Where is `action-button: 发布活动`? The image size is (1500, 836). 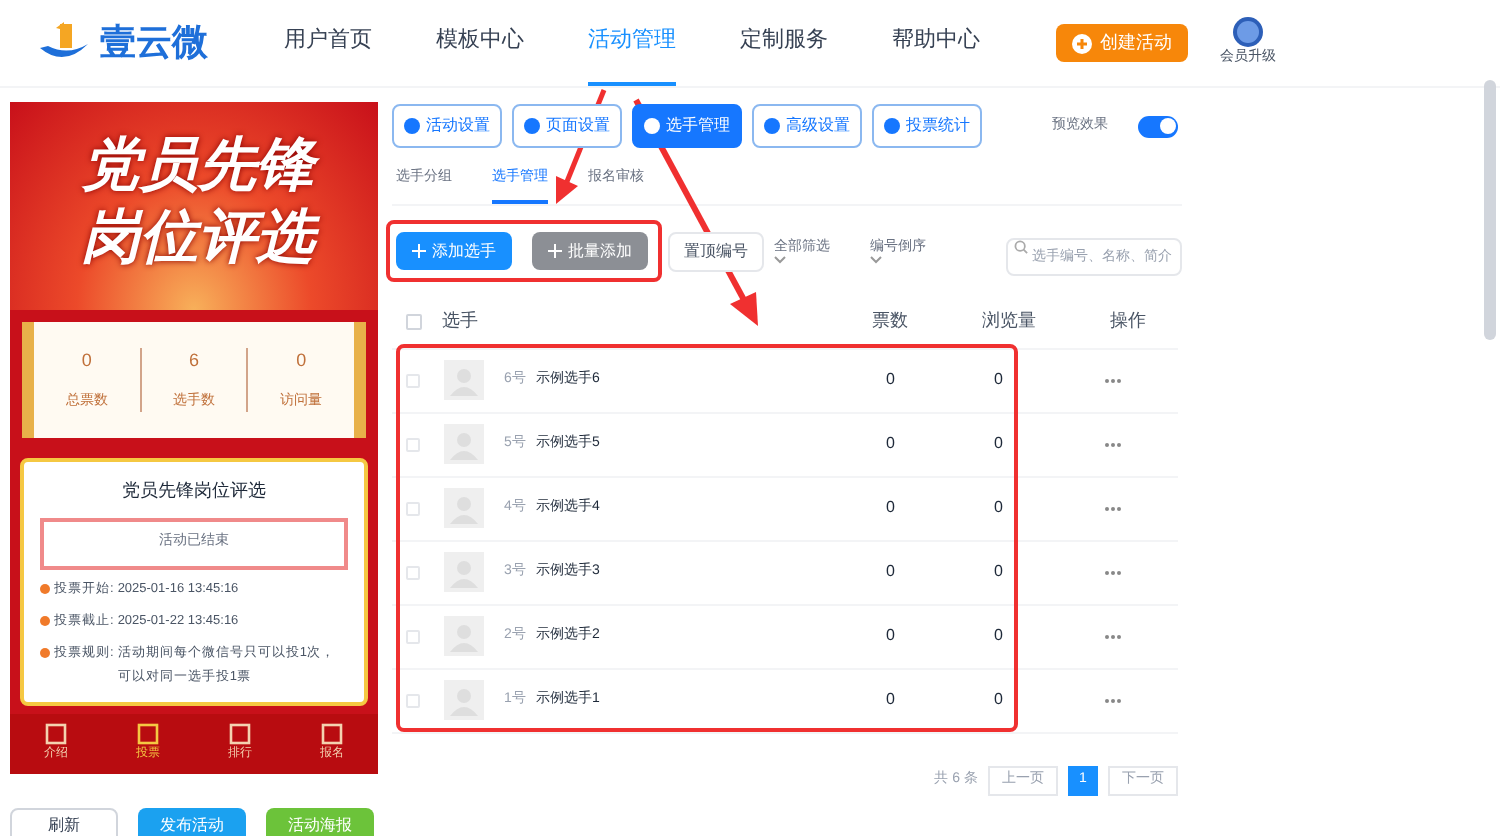 action-button: 发布活动 is located at coordinates (192, 821).